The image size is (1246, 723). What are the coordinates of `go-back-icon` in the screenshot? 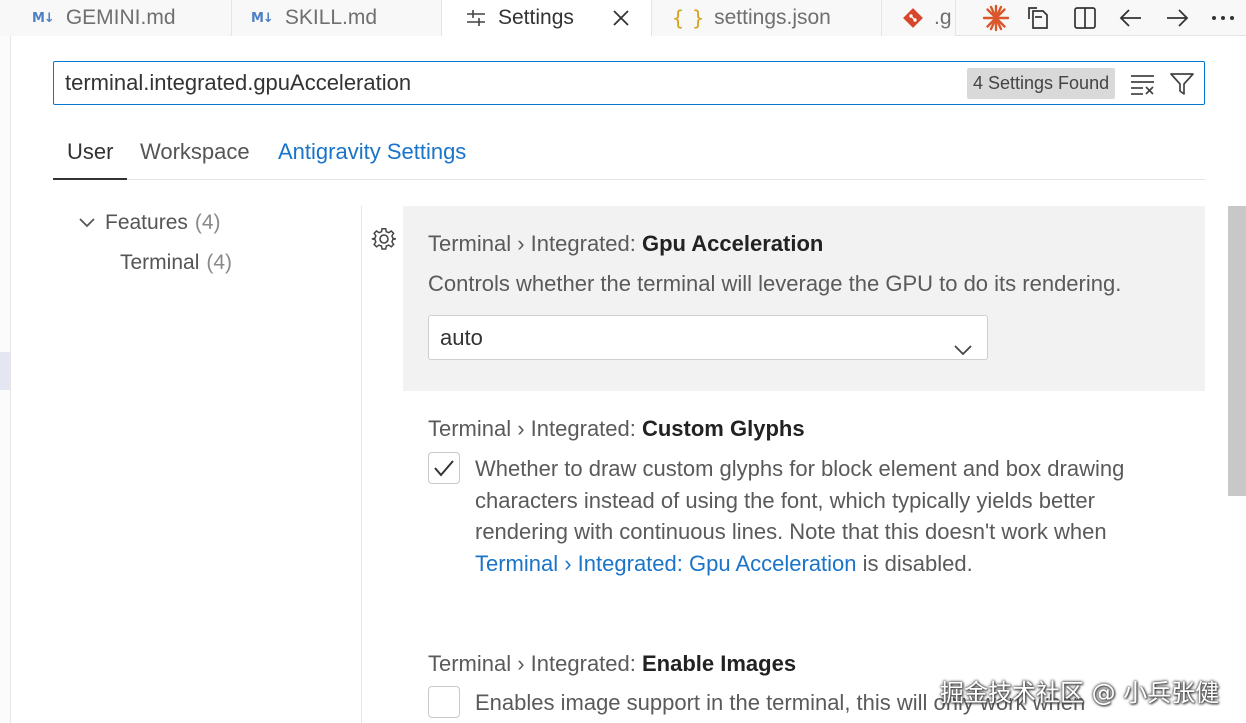 It's located at (1131, 18).